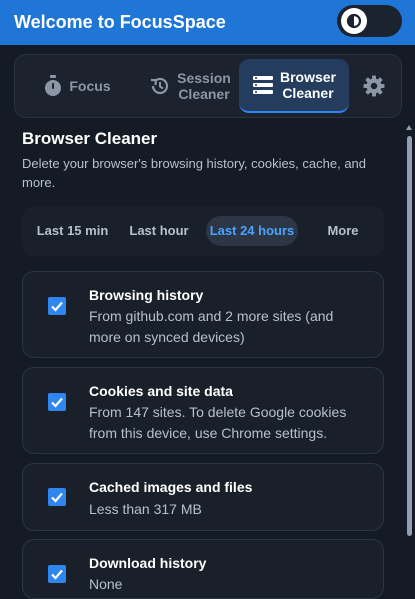  Describe the element at coordinates (308, 85) in the screenshot. I see `tab-browser-cleaner-label: Browser Cleaner` at that location.